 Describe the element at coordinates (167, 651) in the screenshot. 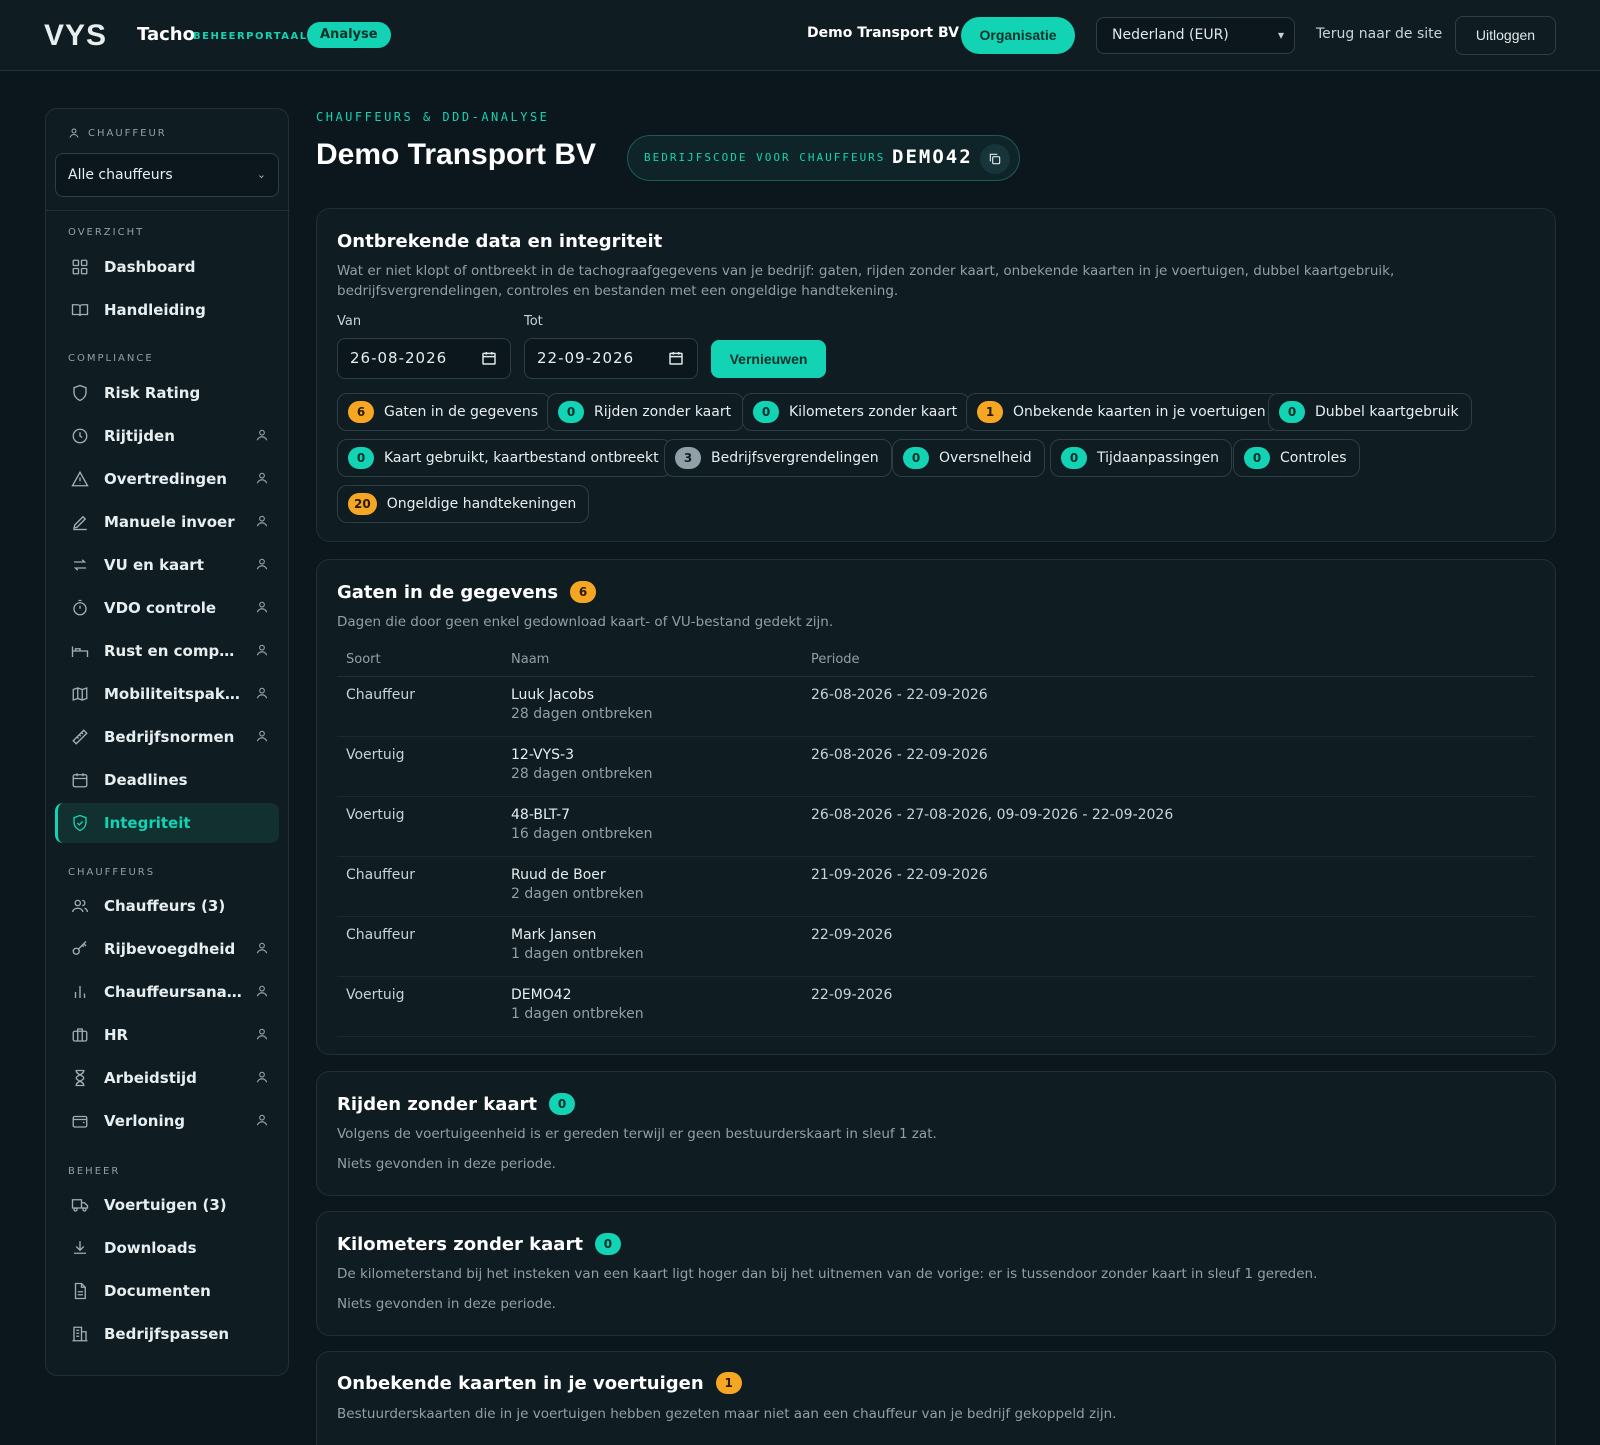

I see `sidebar-item-rust-en-compensatie: Rust en compensatie` at that location.